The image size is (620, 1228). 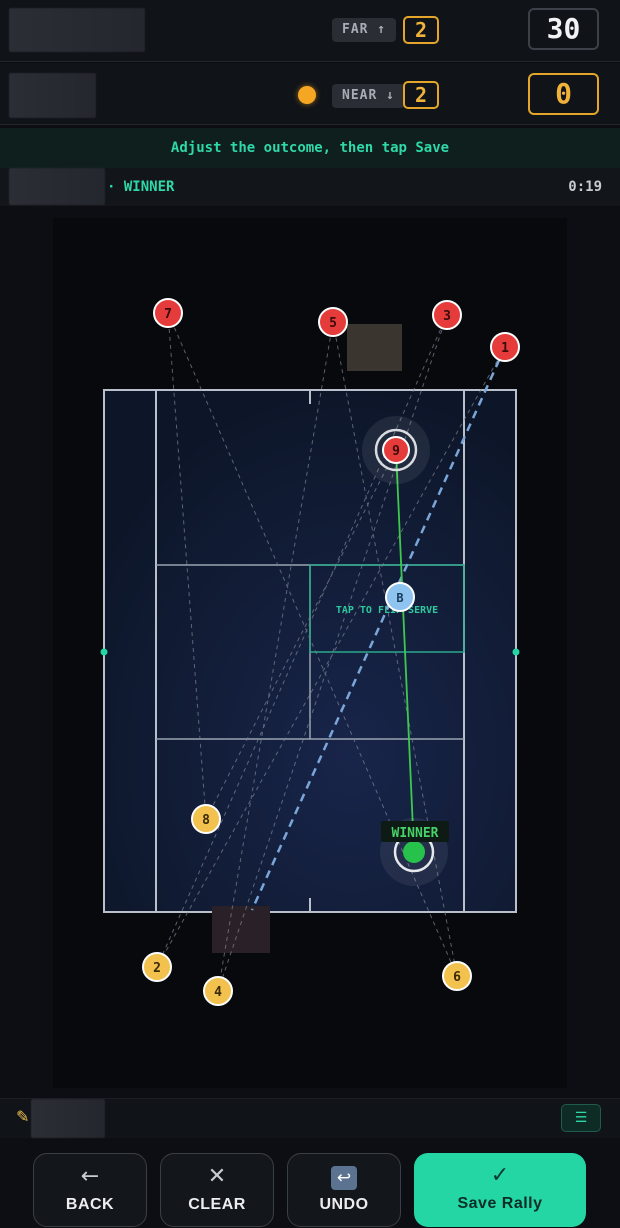 I want to click on shot-marker-7: 7, so click(x=168, y=313).